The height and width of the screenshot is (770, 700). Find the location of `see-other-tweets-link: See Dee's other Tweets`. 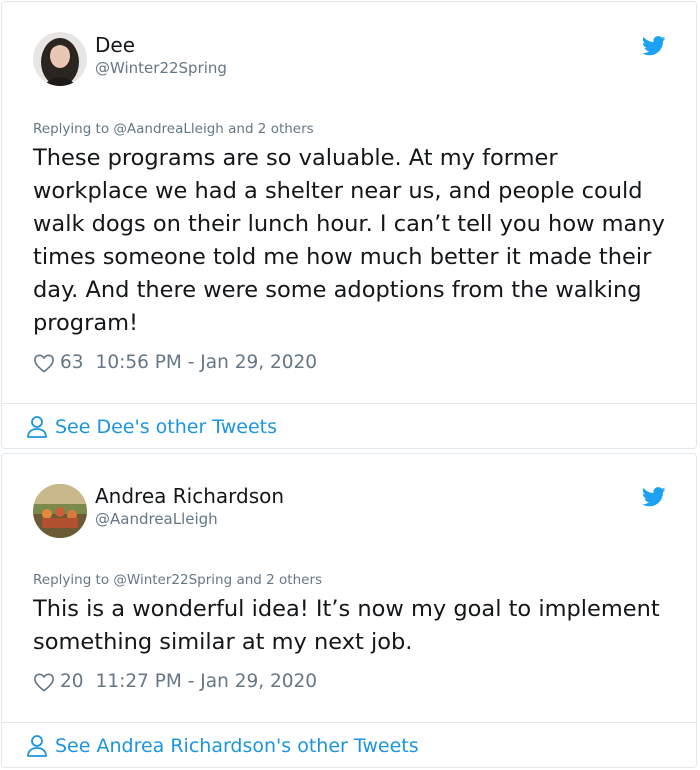

see-other-tweets-link: See Dee's other Tweets is located at coordinates (151, 427).